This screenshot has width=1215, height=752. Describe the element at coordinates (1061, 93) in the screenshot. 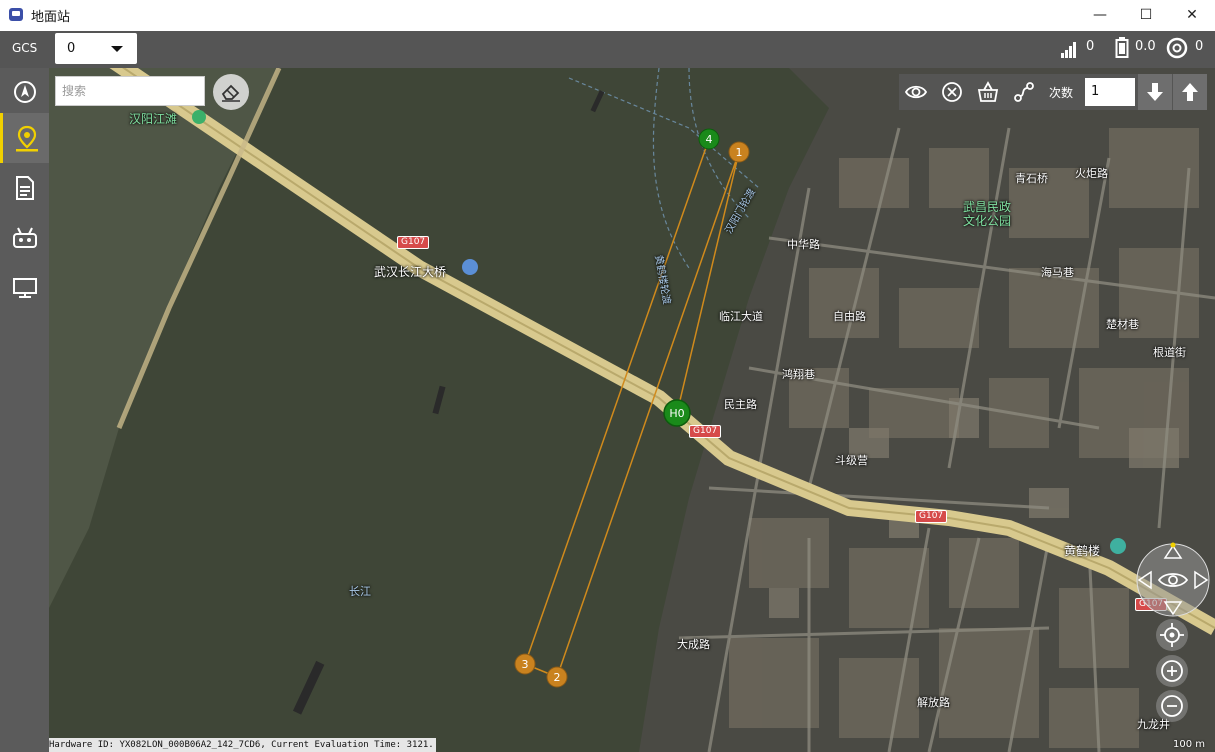

I see `count-label: 次数` at that location.